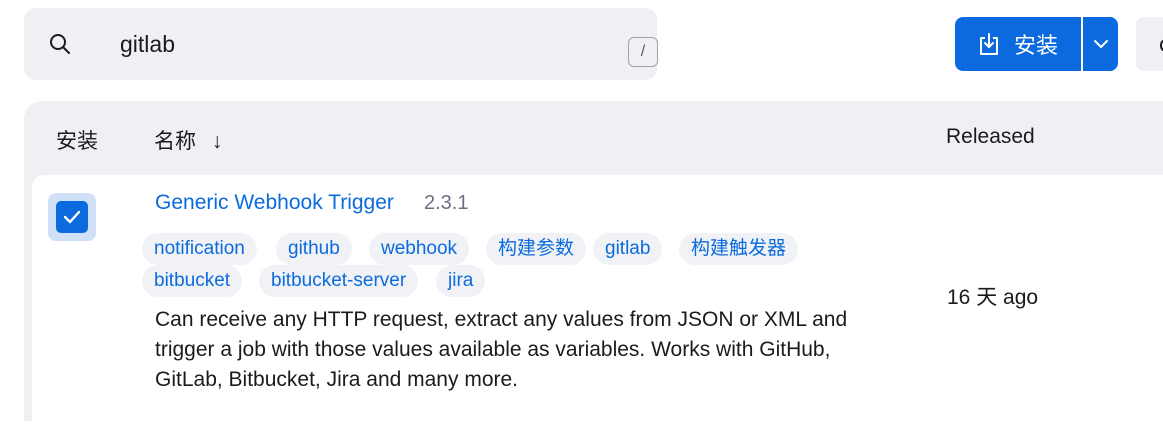  I want to click on plugin-version: 2.3.1, so click(446, 203).